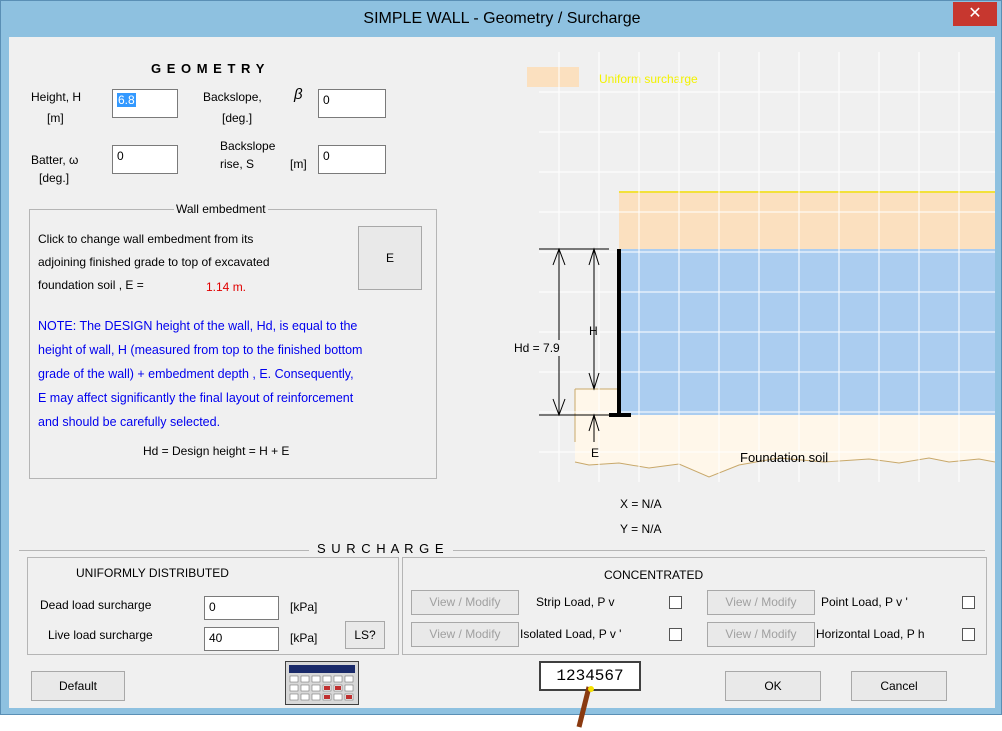 The height and width of the screenshot is (731, 1002). Describe the element at coordinates (96, 605) in the screenshot. I see `dead-load-label: Dead load surcharge` at that location.